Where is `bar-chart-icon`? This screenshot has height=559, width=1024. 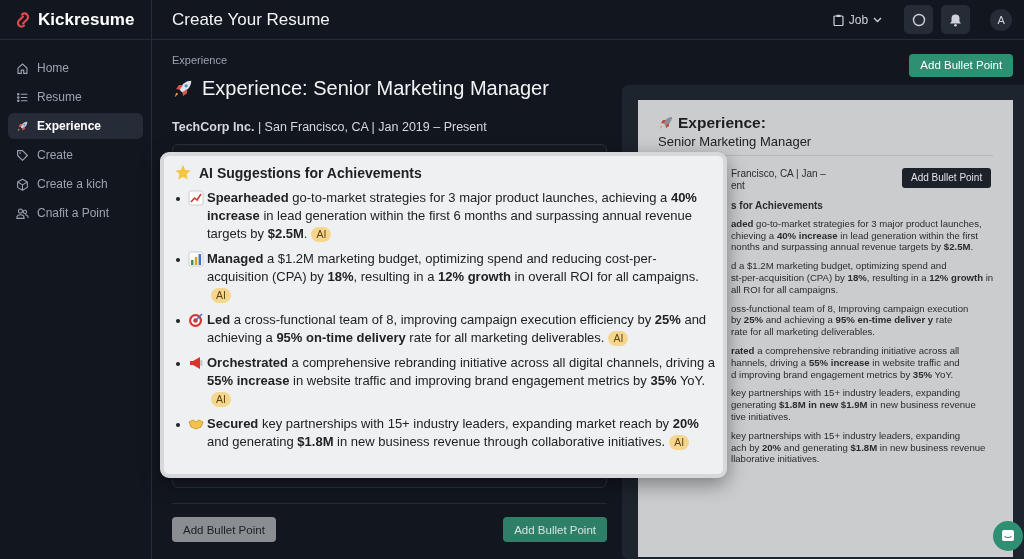 bar-chart-icon is located at coordinates (196, 259).